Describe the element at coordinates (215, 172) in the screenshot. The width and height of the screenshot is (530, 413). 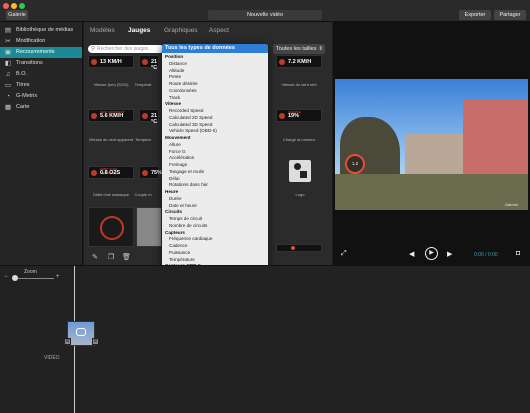
I see `dropdown-option: Tangage et roulis` at that location.